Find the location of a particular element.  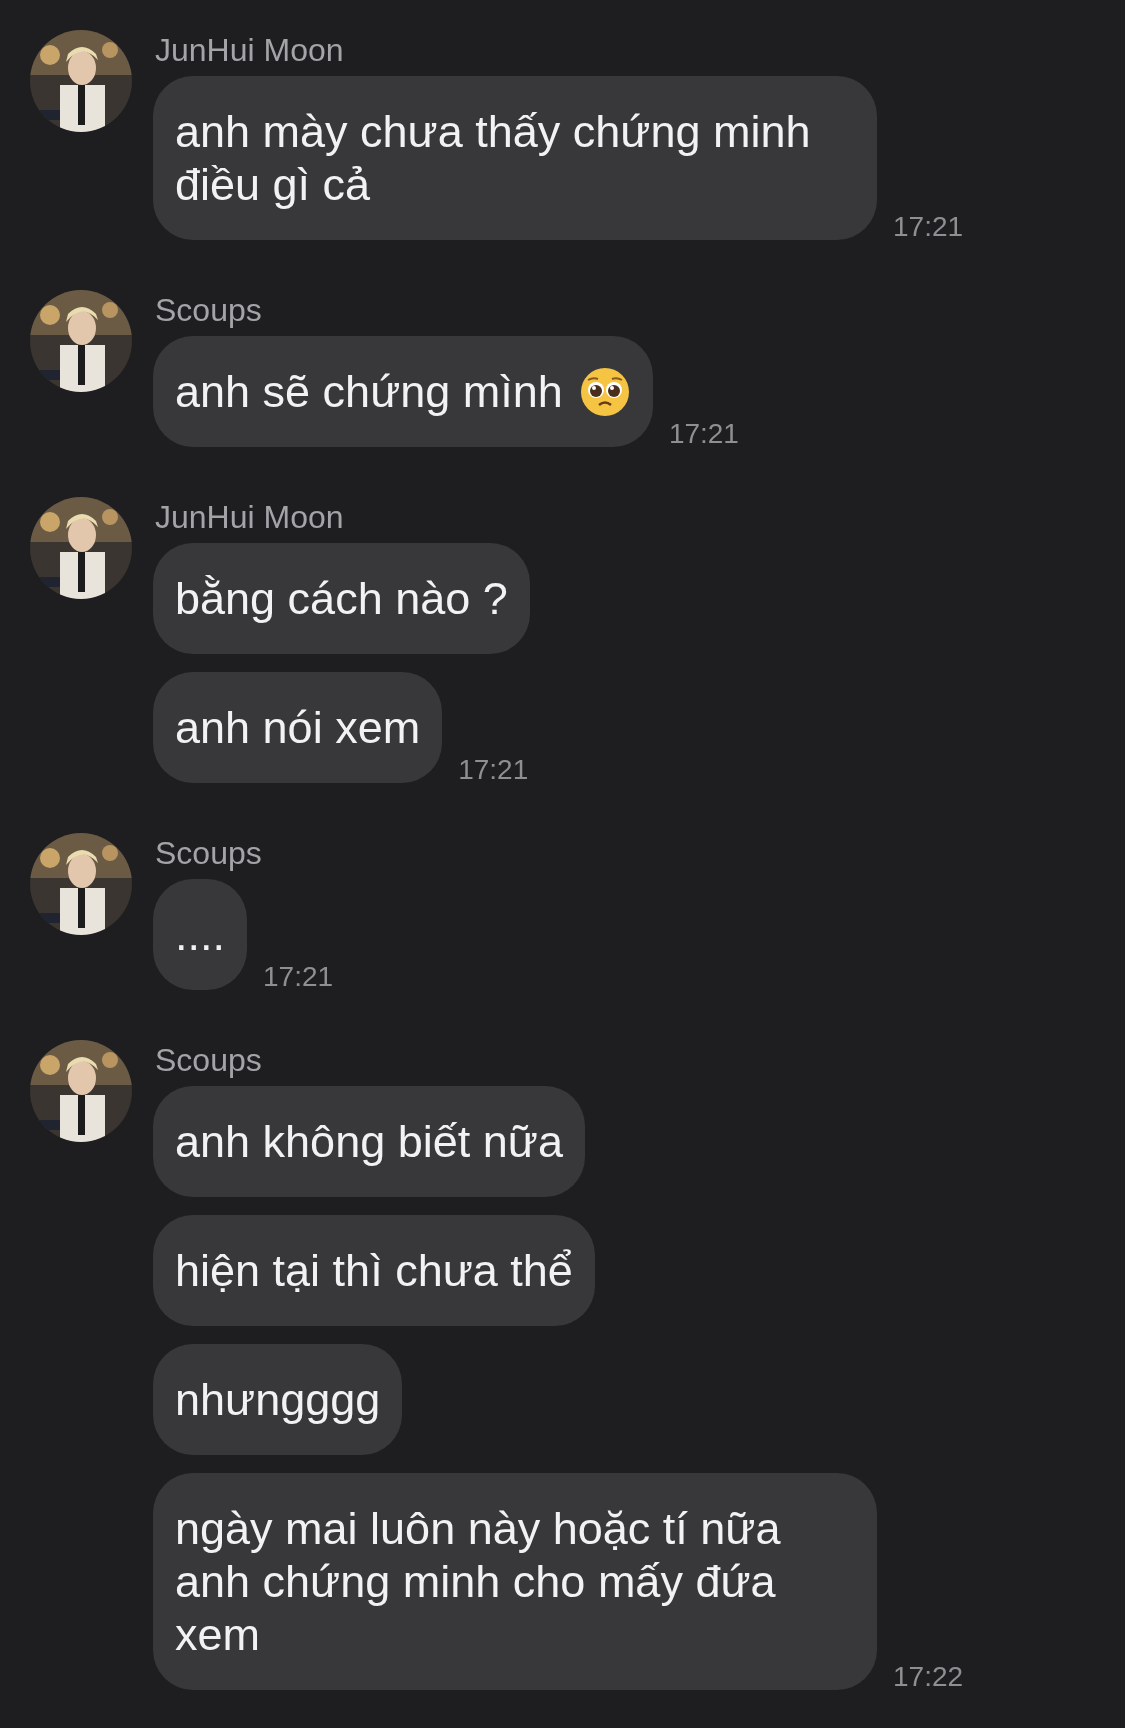

message-bubble: anh sẽ chứng mình is located at coordinates (403, 391).